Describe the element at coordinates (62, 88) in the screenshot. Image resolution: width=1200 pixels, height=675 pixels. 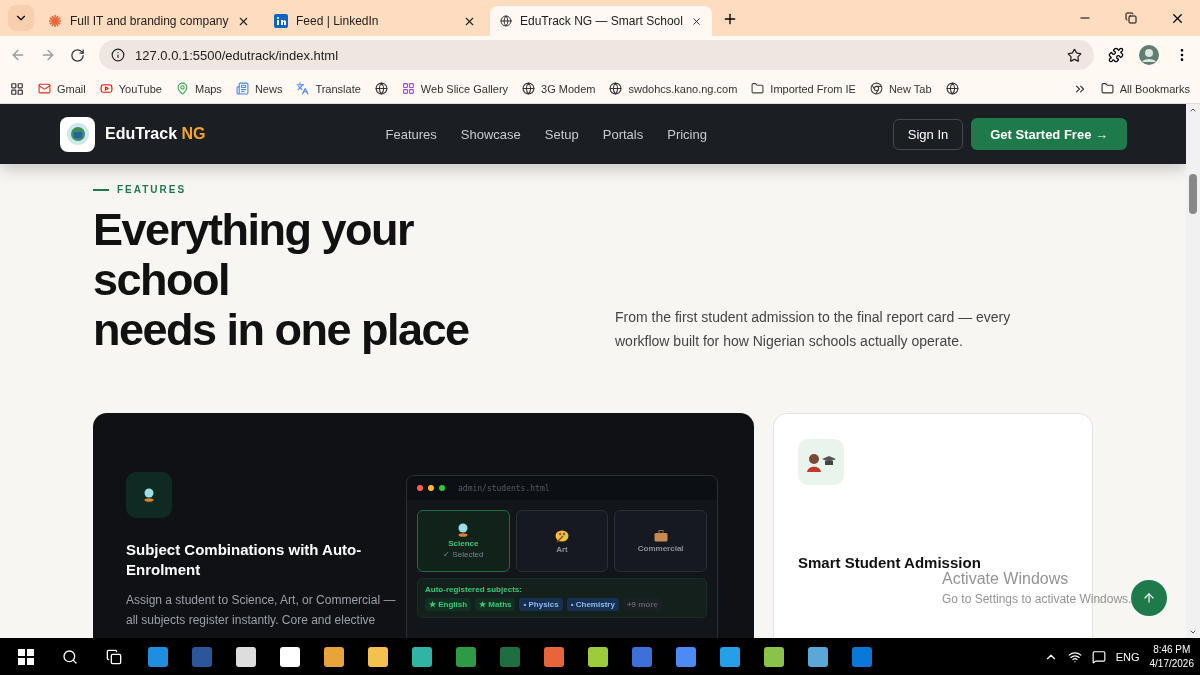
I see `bookmark-item: Gmail` at that location.